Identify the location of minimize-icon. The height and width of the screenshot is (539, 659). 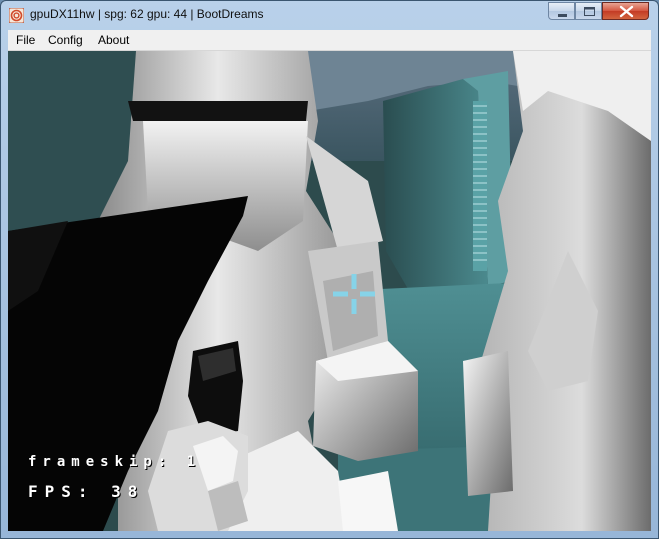
(562, 15).